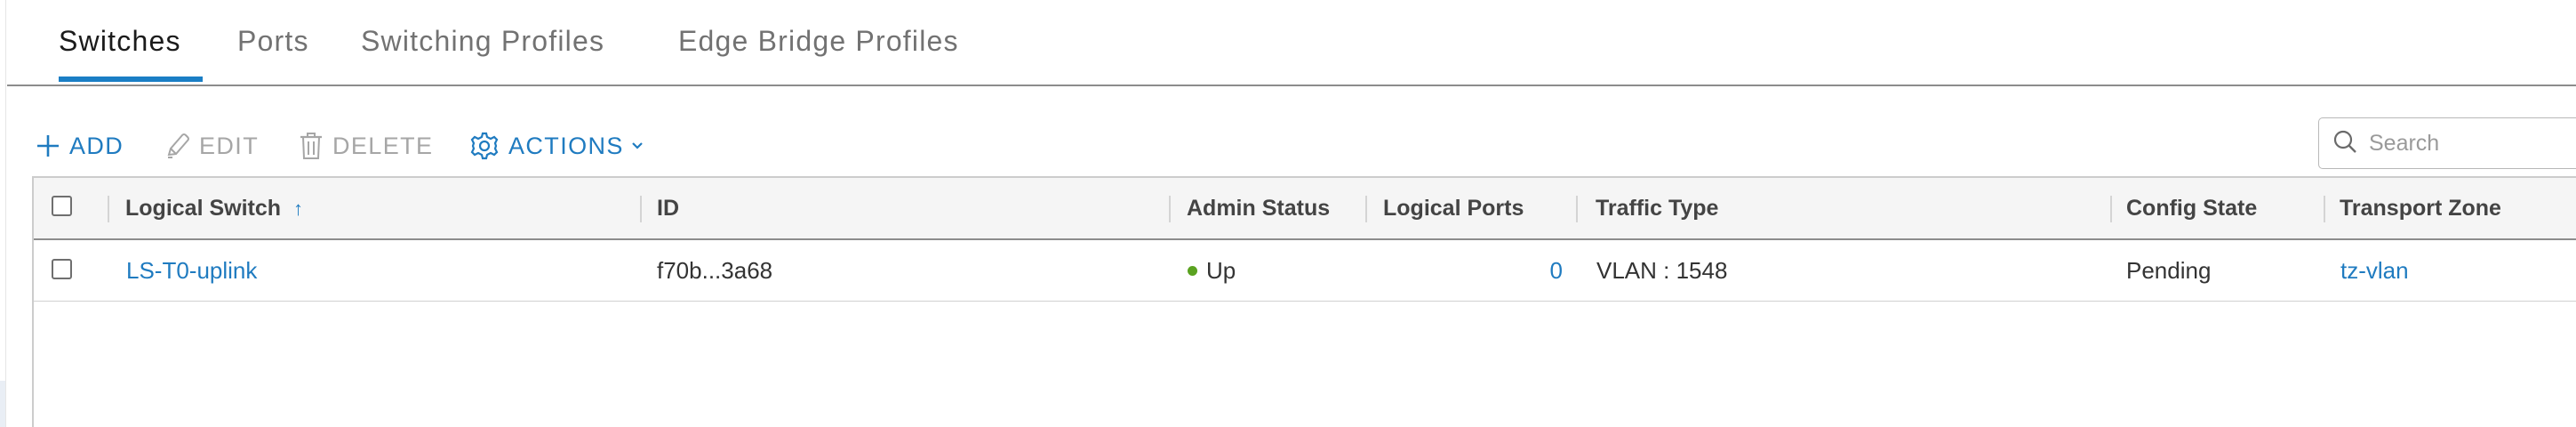  What do you see at coordinates (383, 145) in the screenshot?
I see `delete-label: DELETE` at bounding box center [383, 145].